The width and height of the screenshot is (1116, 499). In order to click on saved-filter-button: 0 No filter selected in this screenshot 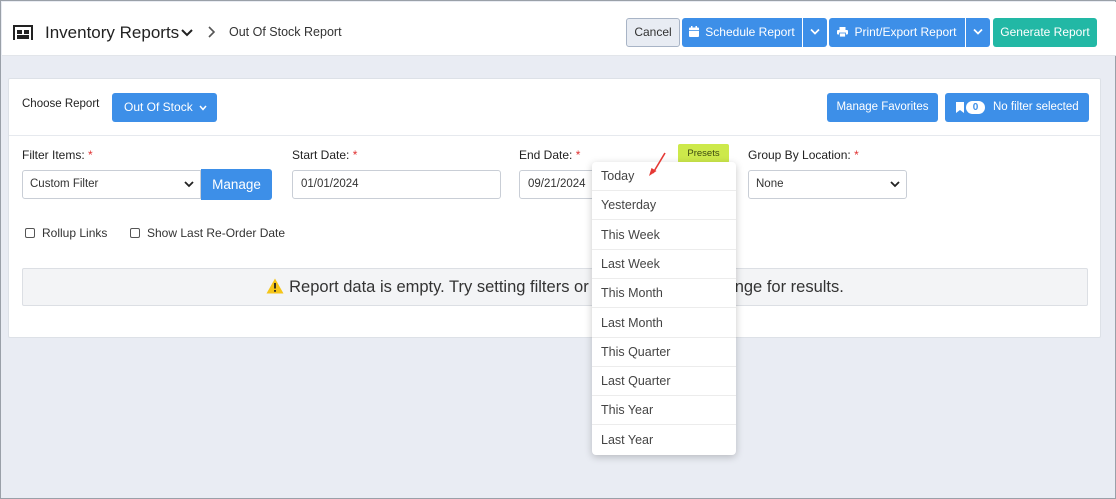, I will do `click(1017, 107)`.